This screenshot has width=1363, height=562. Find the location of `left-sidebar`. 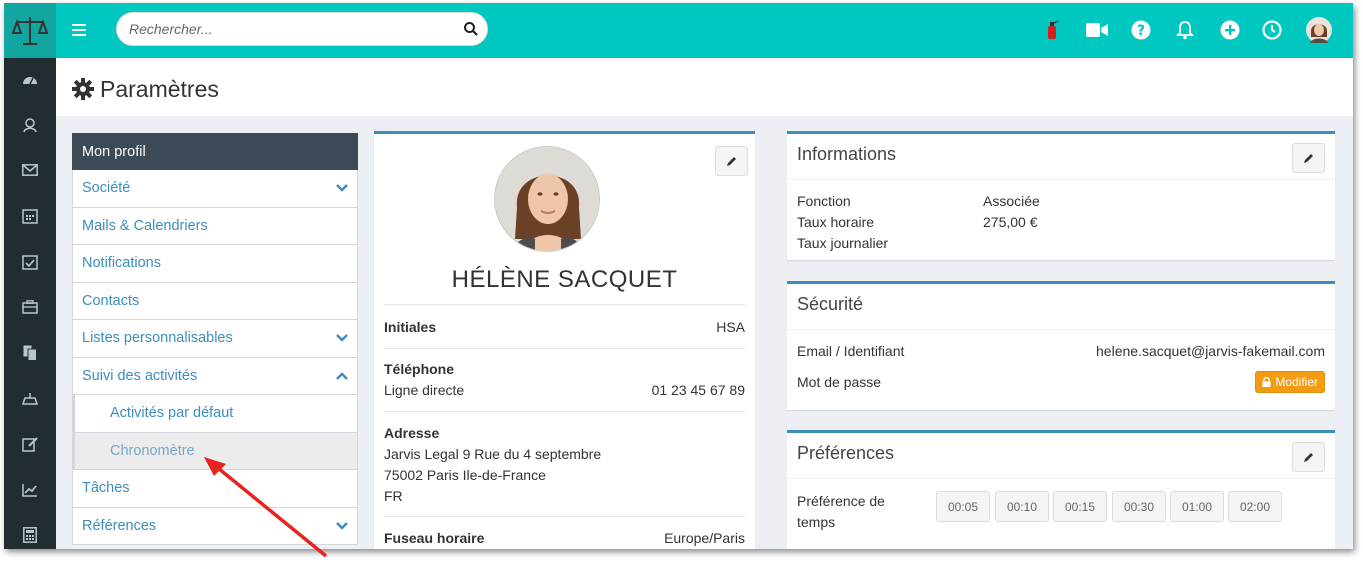

left-sidebar is located at coordinates (30, 303).